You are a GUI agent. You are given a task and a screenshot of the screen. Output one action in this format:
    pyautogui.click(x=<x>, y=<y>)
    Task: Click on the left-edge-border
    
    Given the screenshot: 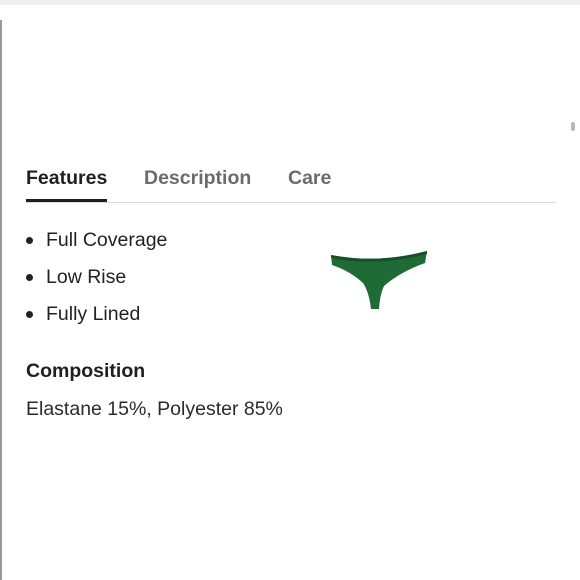 What is the action you would take?
    pyautogui.click(x=1, y=300)
    